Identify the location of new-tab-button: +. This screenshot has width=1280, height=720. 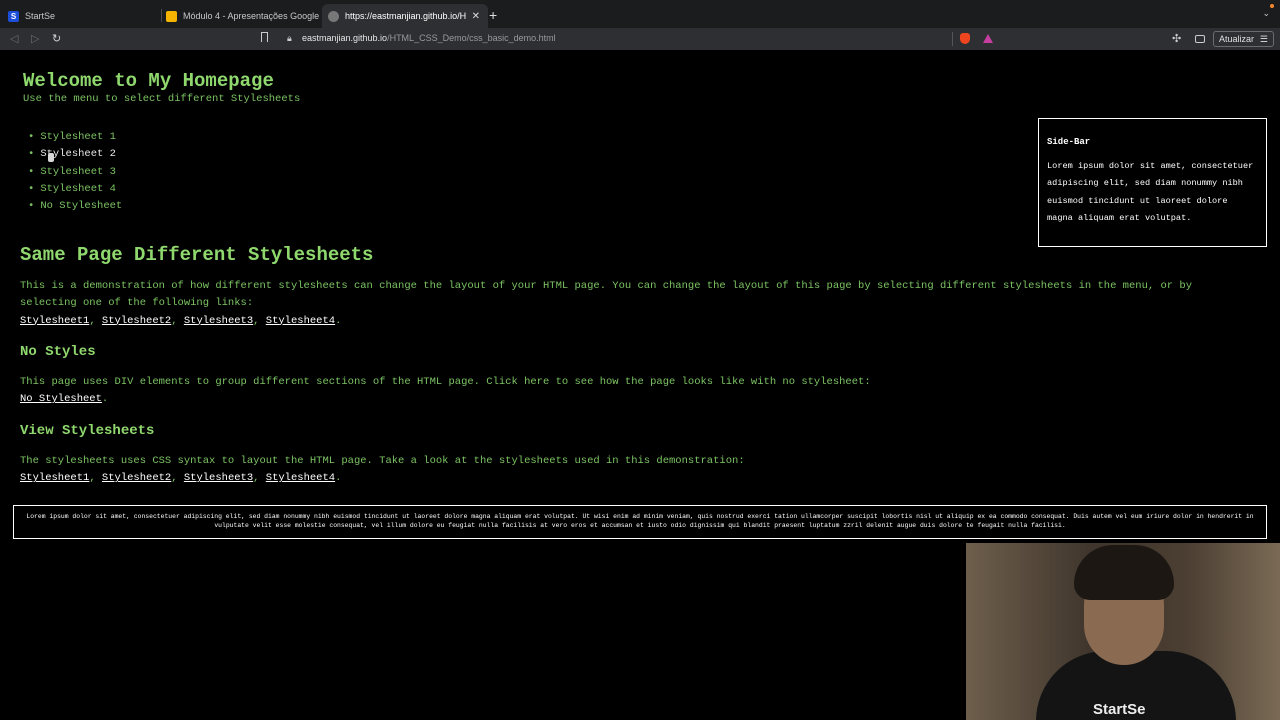
(493, 15).